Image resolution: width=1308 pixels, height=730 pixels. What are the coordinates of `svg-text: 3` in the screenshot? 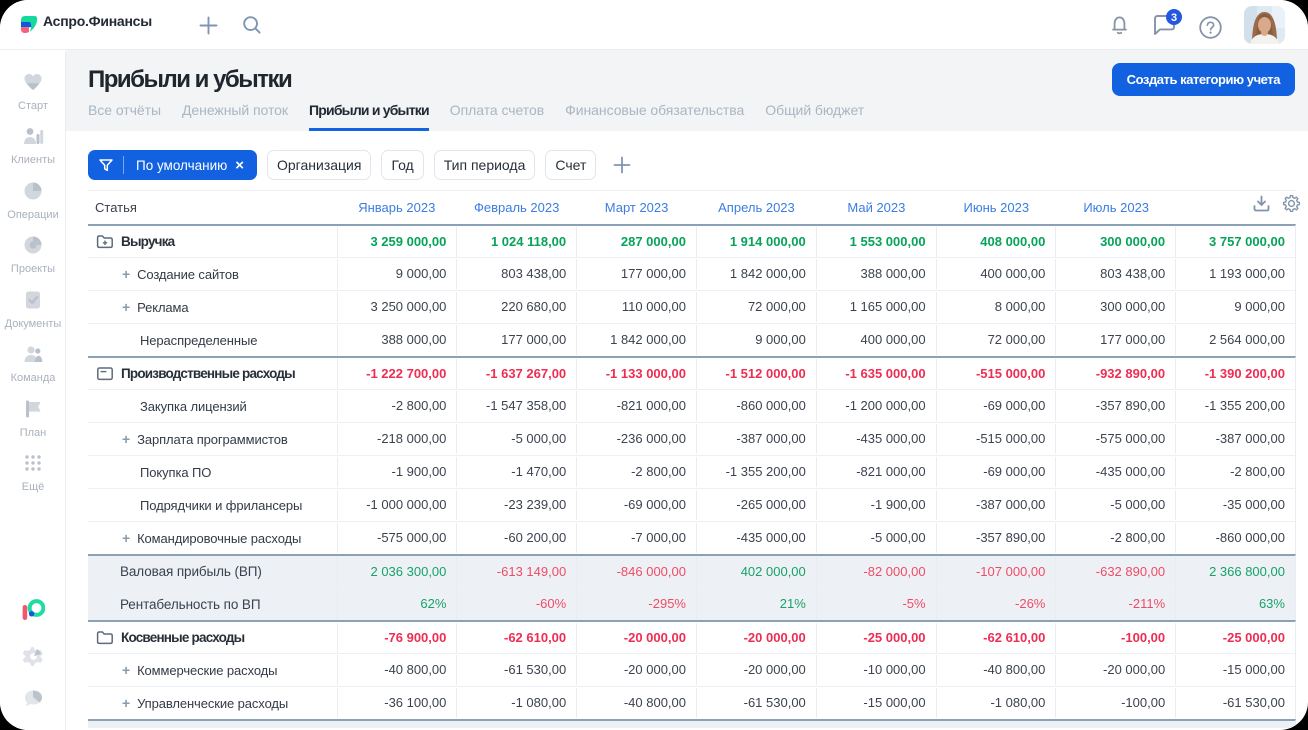 It's located at (1174, 18).